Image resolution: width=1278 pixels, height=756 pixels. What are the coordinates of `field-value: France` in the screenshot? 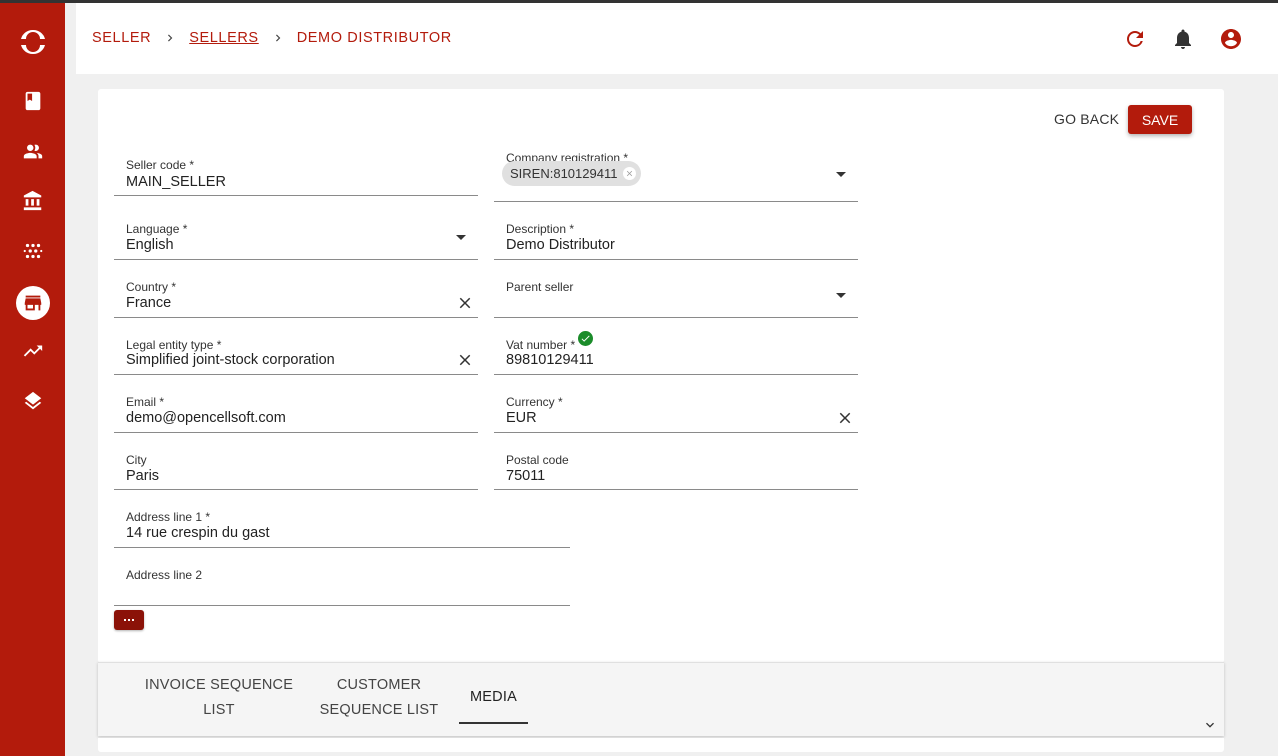 It's located at (149, 303).